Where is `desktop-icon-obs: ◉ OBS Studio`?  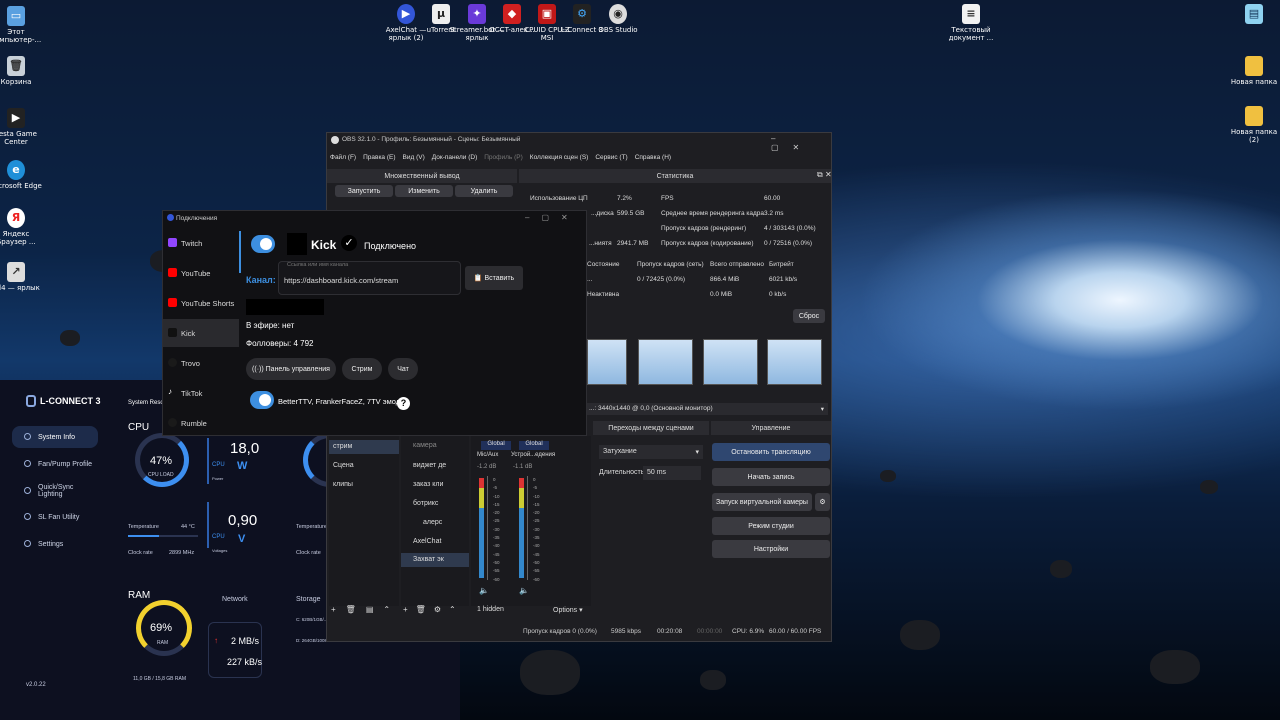
desktop-icon-obs: ◉ OBS Studio is located at coordinates (618, 19).